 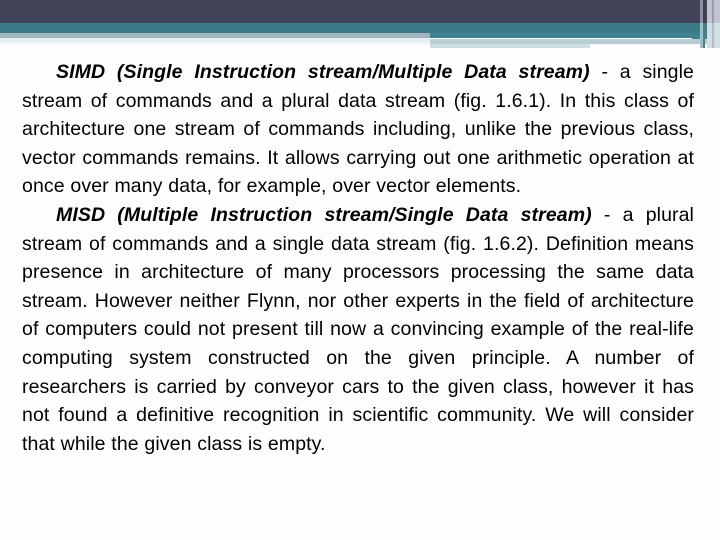 I want to click on header-accent-hairline, so click(x=561, y=38).